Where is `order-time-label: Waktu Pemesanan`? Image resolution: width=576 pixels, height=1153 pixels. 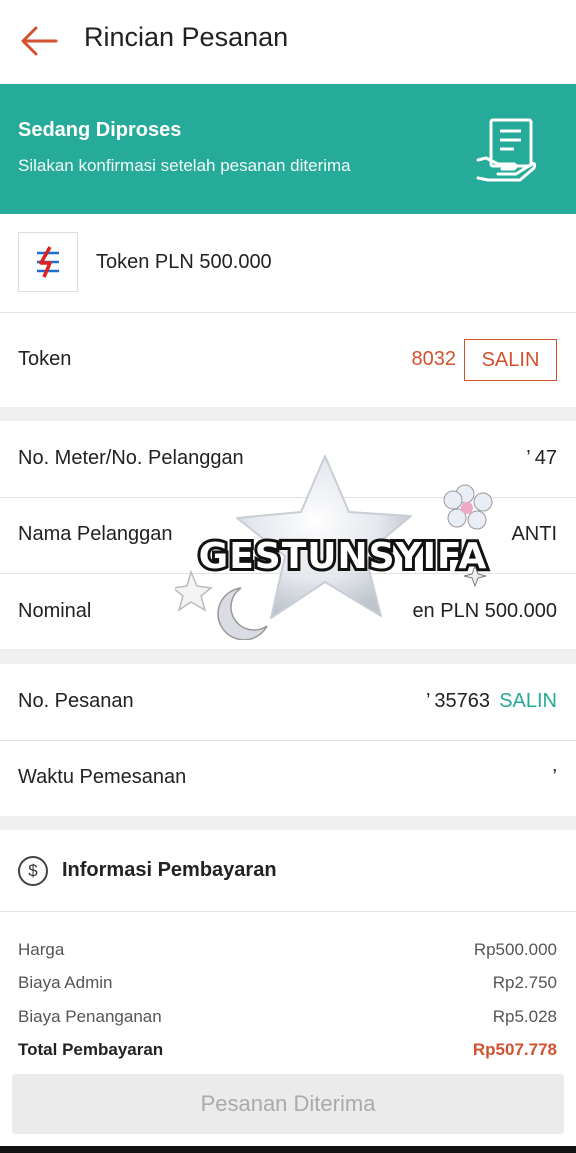
order-time-label: Waktu Pemesanan is located at coordinates (102, 777).